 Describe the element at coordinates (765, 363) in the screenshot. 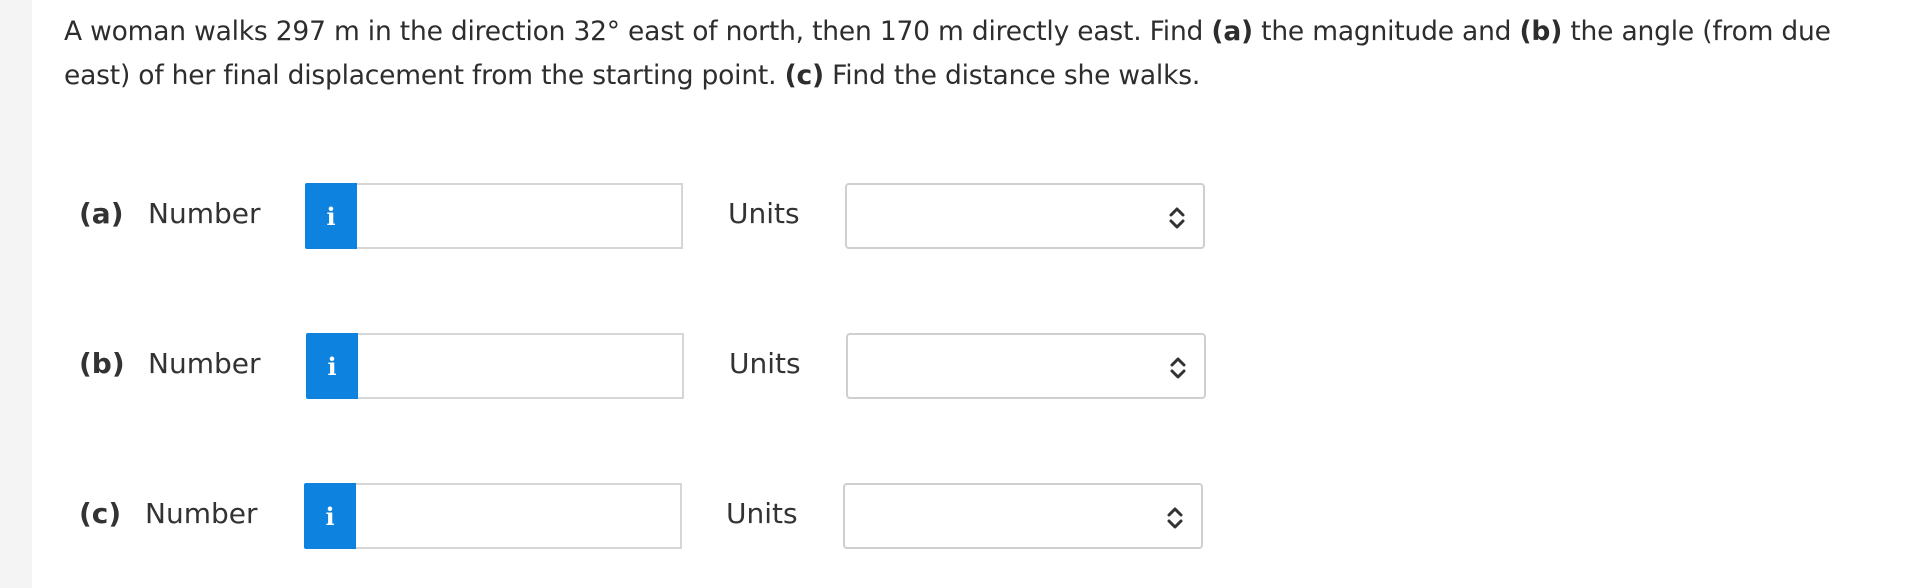

I see `units-label-b: Units` at that location.